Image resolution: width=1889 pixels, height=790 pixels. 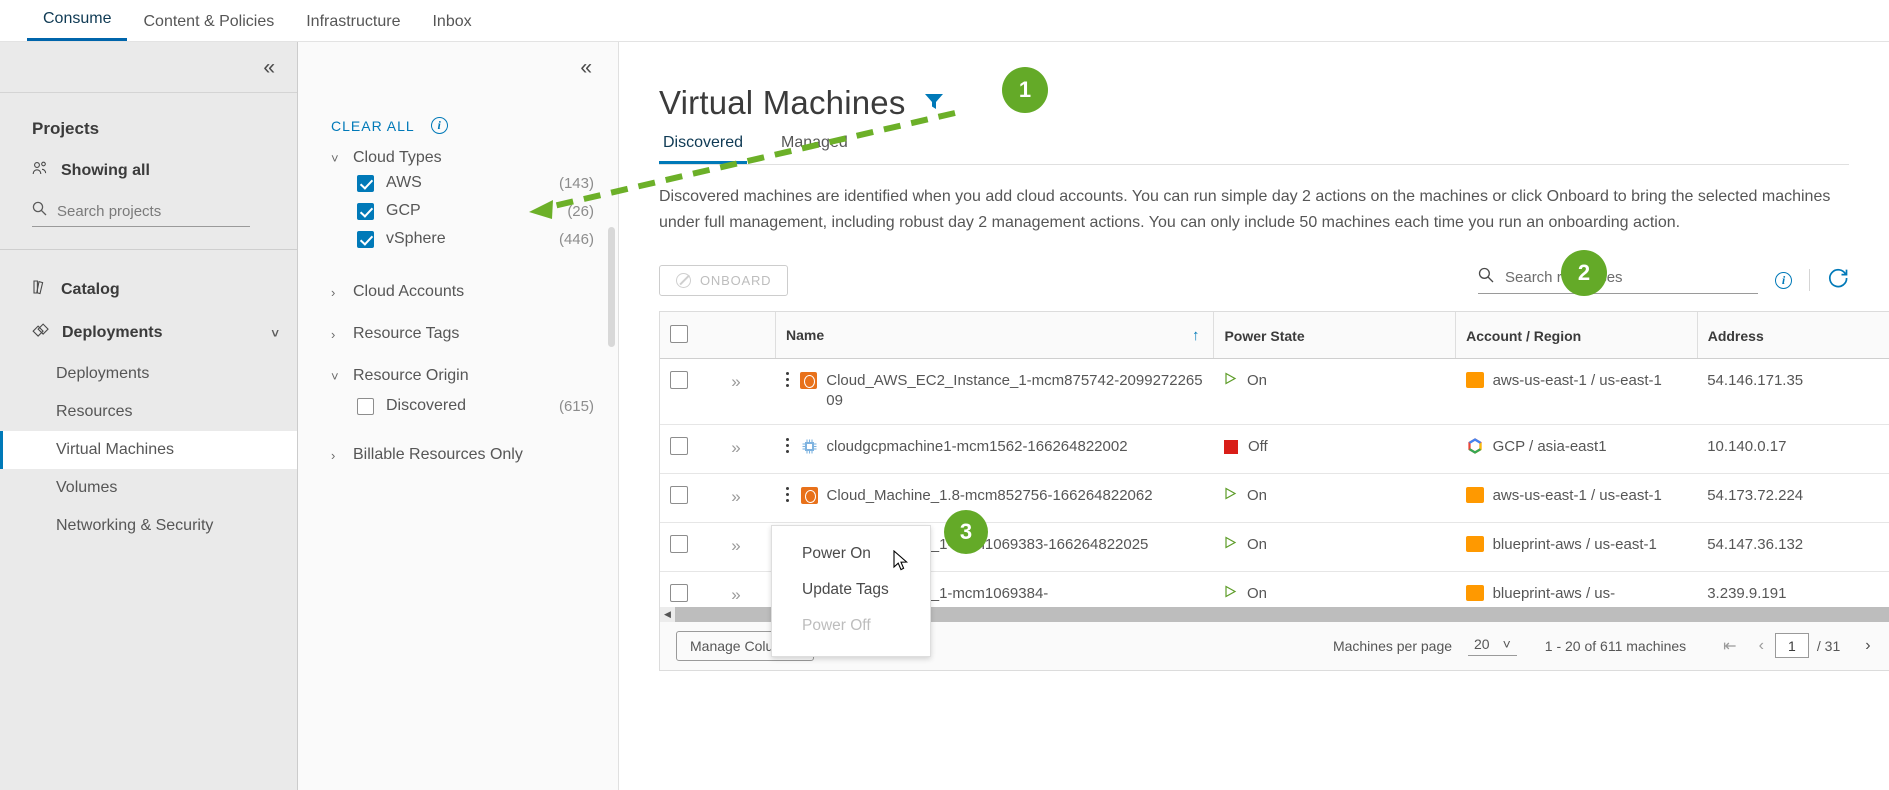 I want to click on play-triangle-icon, so click(x=1230, y=545).